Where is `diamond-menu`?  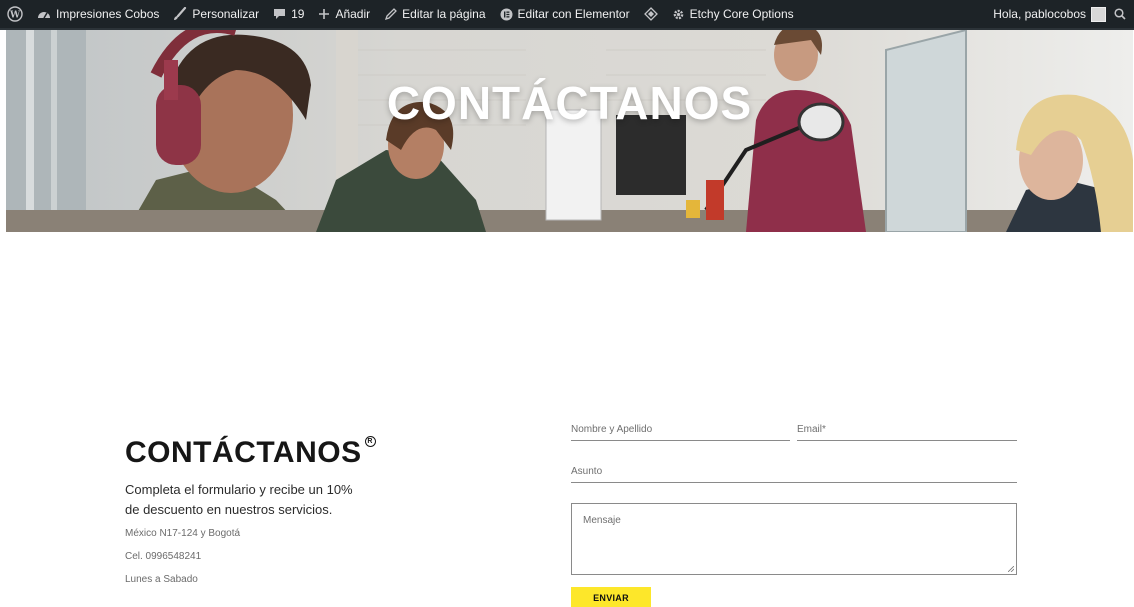
diamond-menu is located at coordinates (651, 14).